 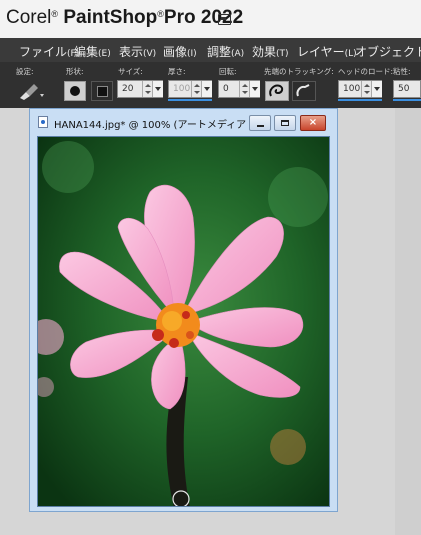 What do you see at coordinates (180, 51) in the screenshot?
I see `menu-image: 画像(I)` at bounding box center [180, 51].